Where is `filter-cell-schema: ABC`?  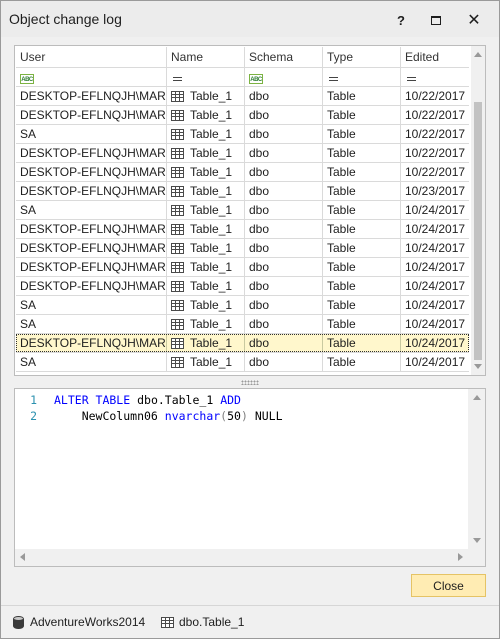
filter-cell-schema: ABC is located at coordinates (284, 77).